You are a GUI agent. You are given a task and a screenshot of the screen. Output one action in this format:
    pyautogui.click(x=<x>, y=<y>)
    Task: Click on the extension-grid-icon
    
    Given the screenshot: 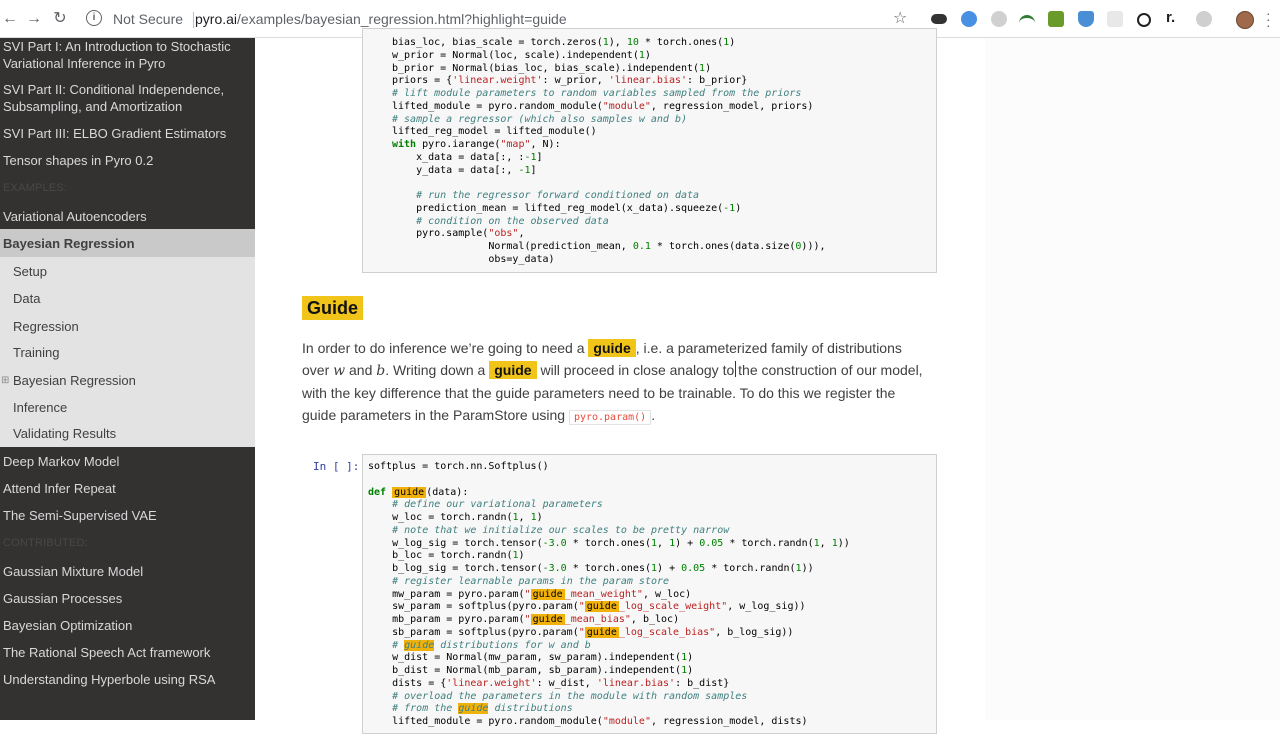 What is the action you would take?
    pyautogui.click(x=1115, y=19)
    